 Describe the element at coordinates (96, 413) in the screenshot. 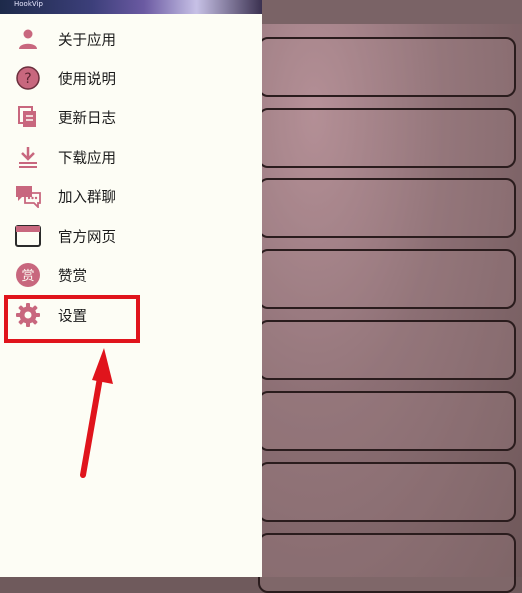

I see `annotation-arrow-icon` at that location.